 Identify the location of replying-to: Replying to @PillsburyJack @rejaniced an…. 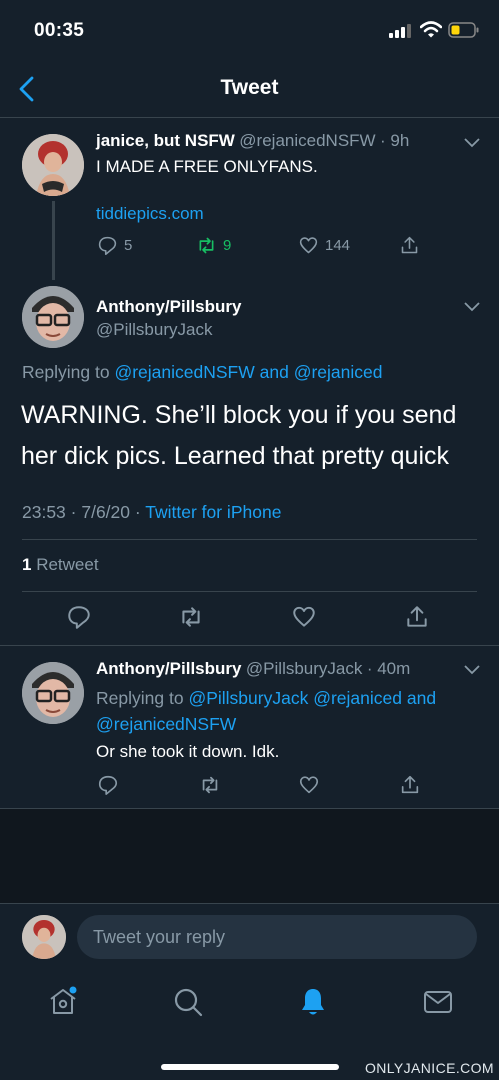
(288, 711).